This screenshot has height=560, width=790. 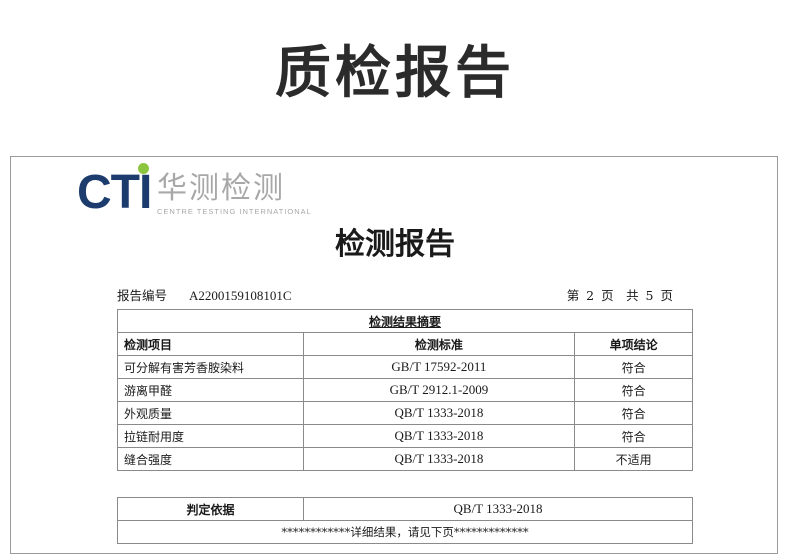 I want to click on row-item: 可分解有害芳香胺染料, so click(x=210, y=367).